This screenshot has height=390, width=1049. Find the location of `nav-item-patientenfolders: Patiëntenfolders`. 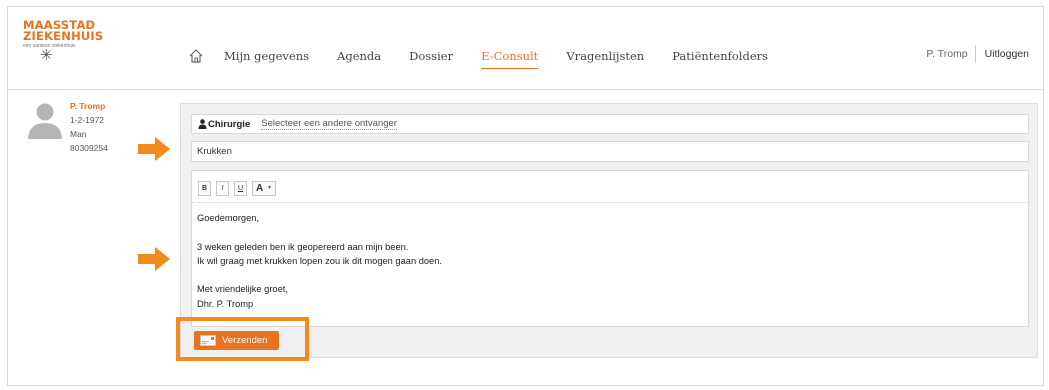

nav-item-patientenfolders: Patiëntenfolders is located at coordinates (720, 59).